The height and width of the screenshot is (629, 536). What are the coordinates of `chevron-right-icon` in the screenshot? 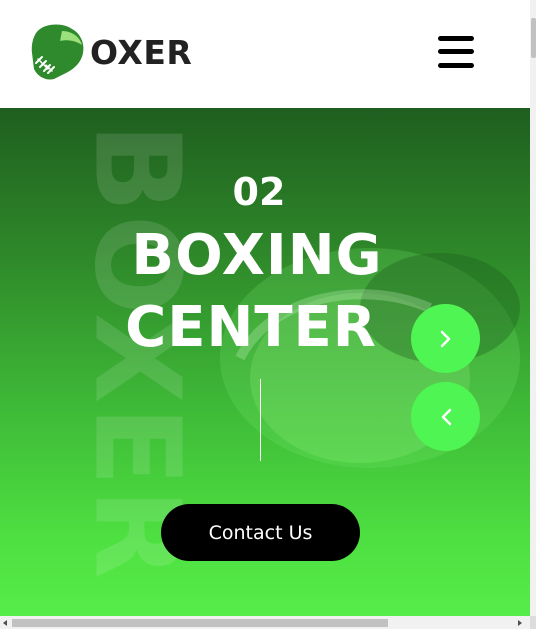 It's located at (445, 338).